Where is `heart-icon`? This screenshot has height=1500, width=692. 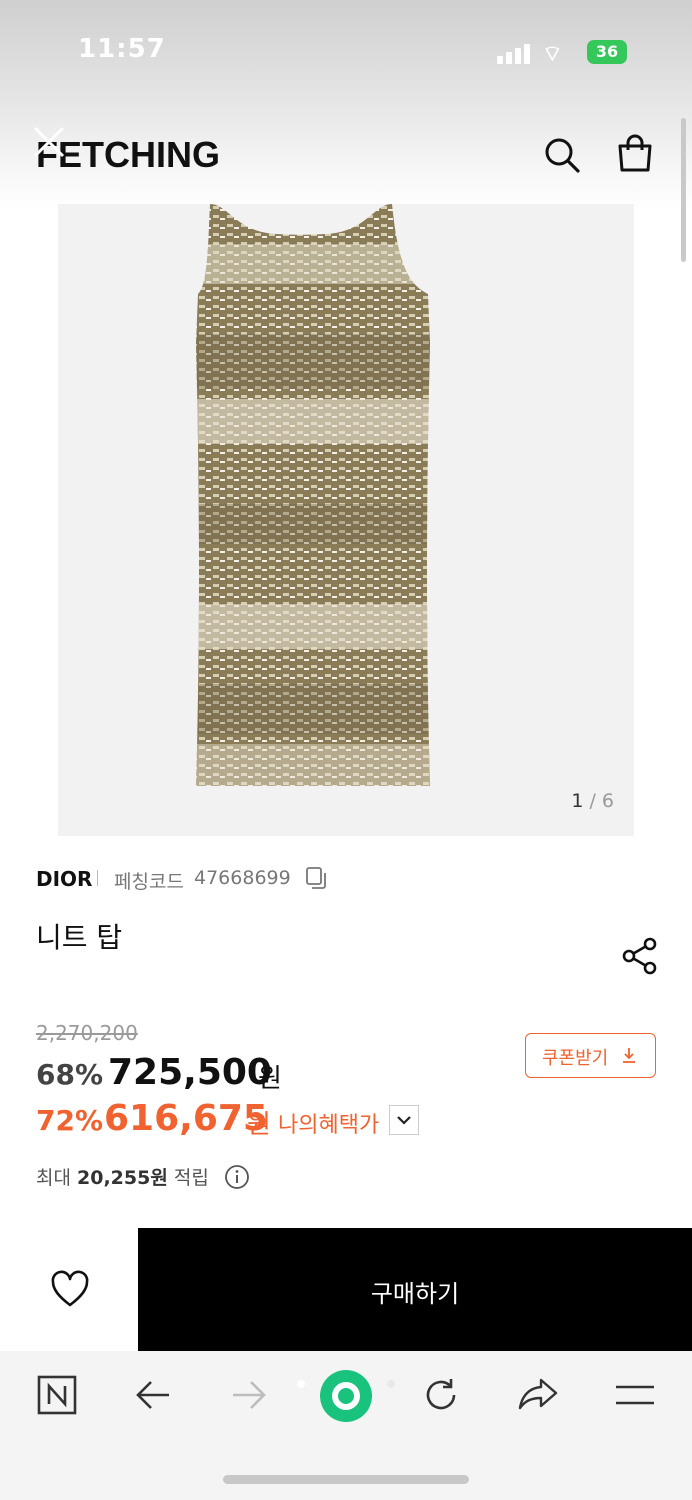
heart-icon is located at coordinates (70, 1289).